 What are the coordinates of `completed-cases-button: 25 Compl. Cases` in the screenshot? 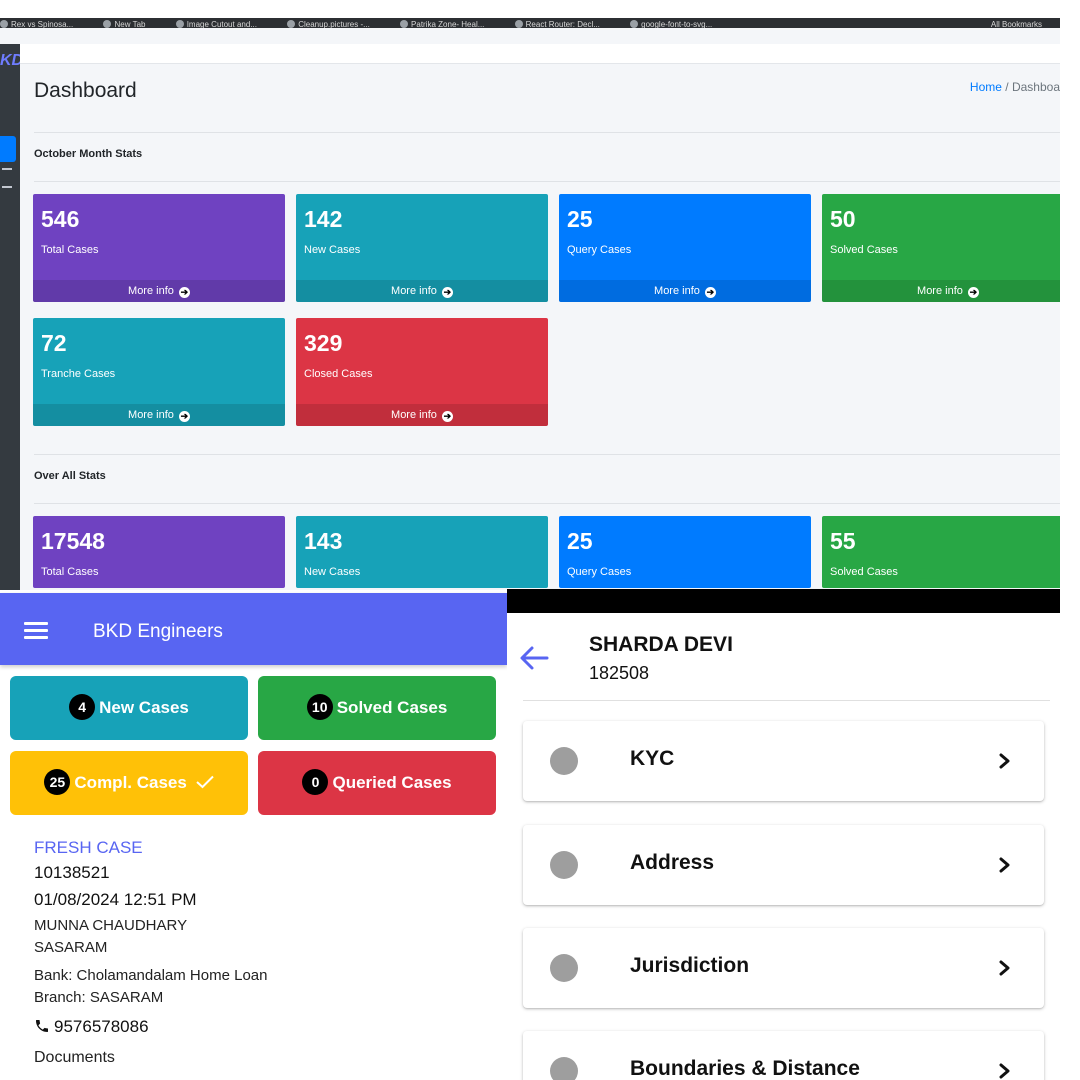 It's located at (129, 783).